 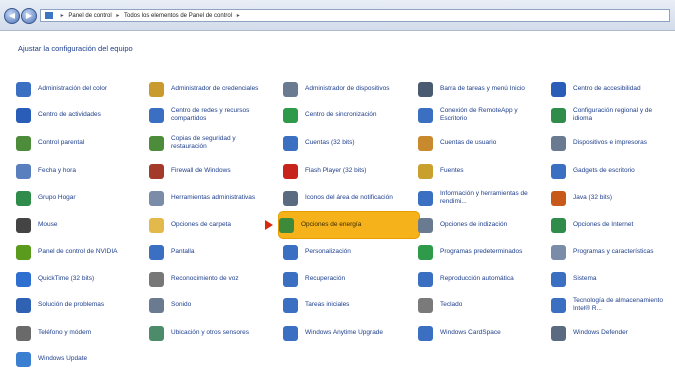 I want to click on control-panel-item-label: Pantalla, so click(x=183, y=251).